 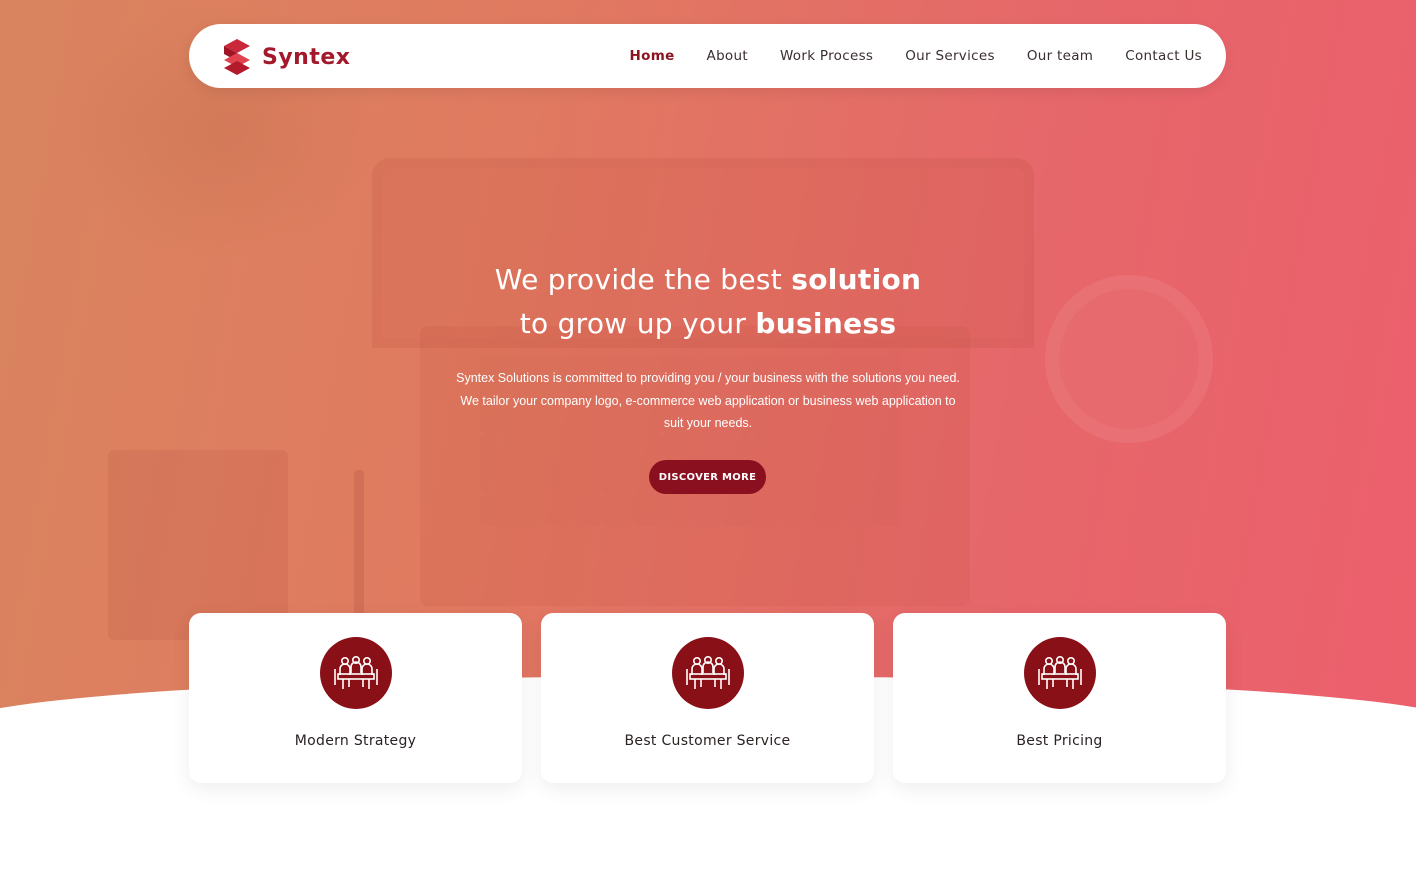 I want to click on brand-name: Syntex, so click(x=306, y=57).